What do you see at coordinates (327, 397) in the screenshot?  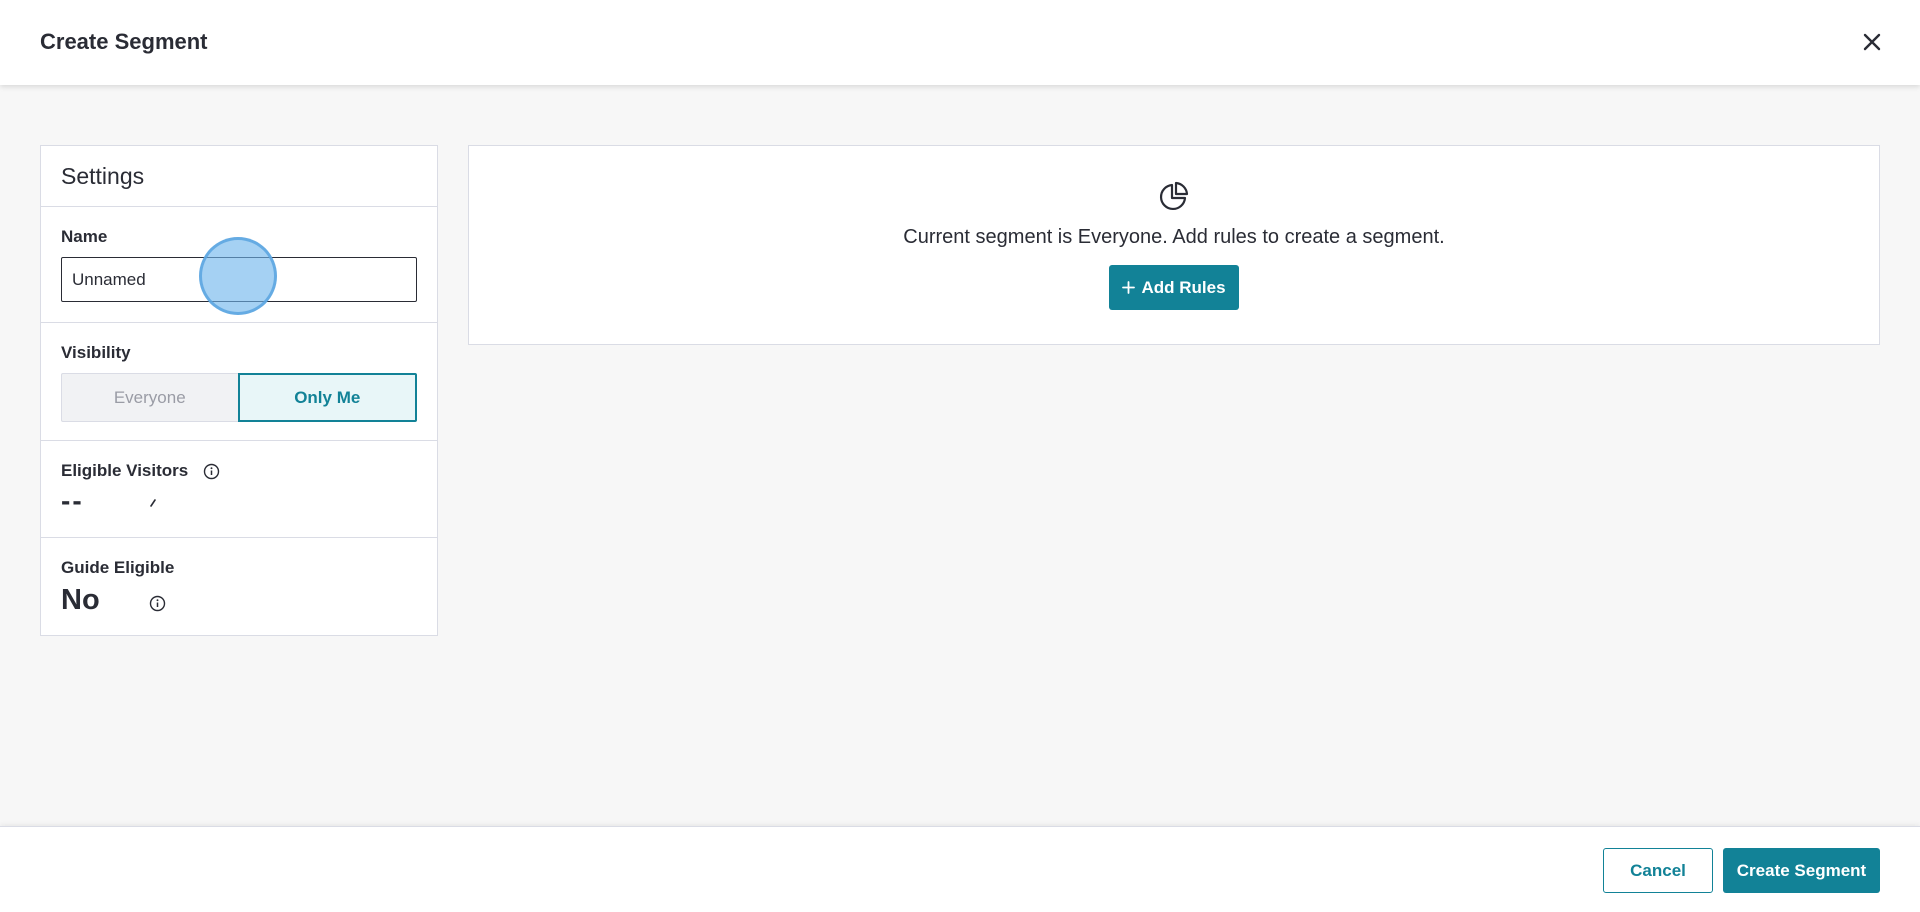 I see `visibility-option-only-me: Only Me` at bounding box center [327, 397].